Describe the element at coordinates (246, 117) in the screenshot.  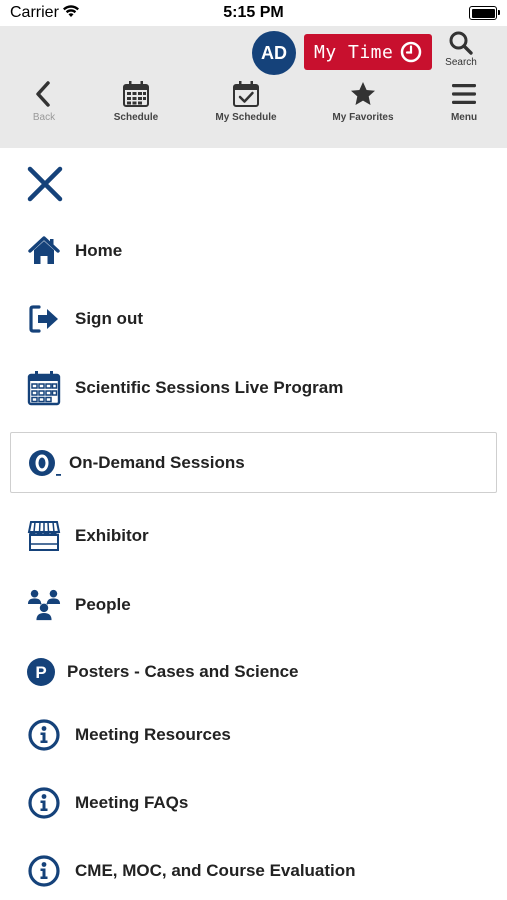
I see `my-schedule-label: My Schedule` at that location.